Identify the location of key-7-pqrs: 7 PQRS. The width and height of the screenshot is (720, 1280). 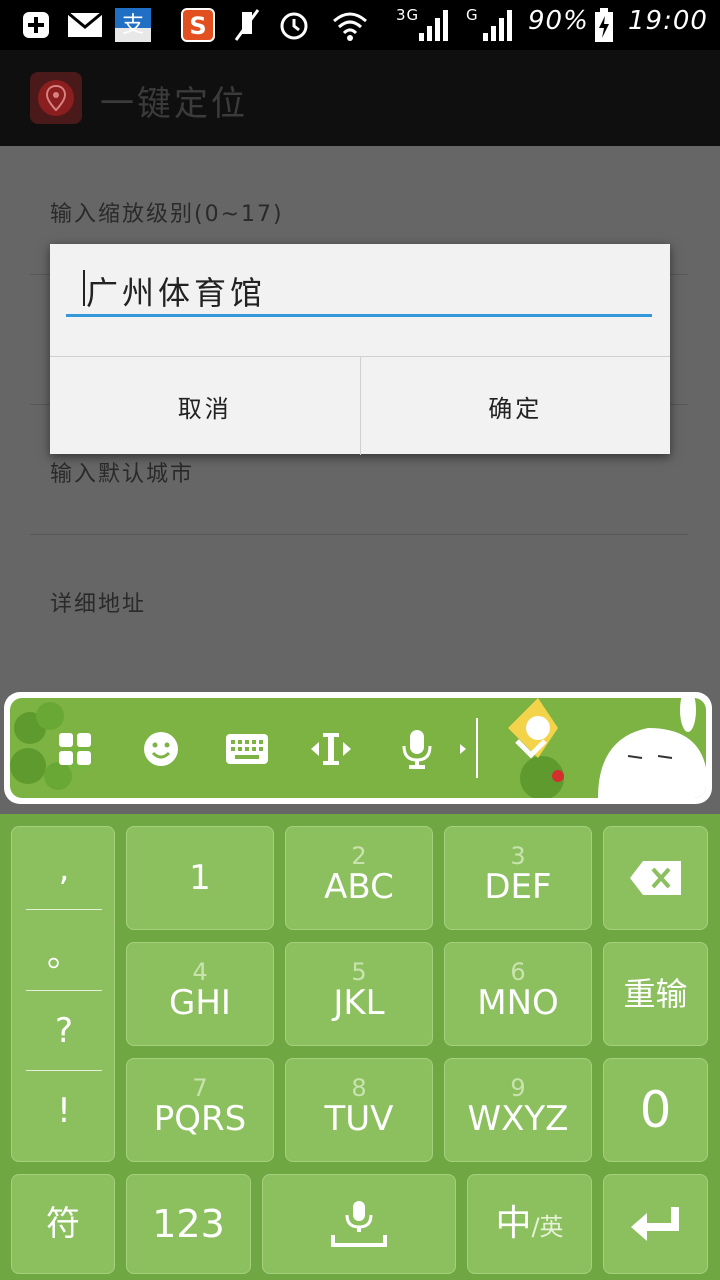
(200, 1110).